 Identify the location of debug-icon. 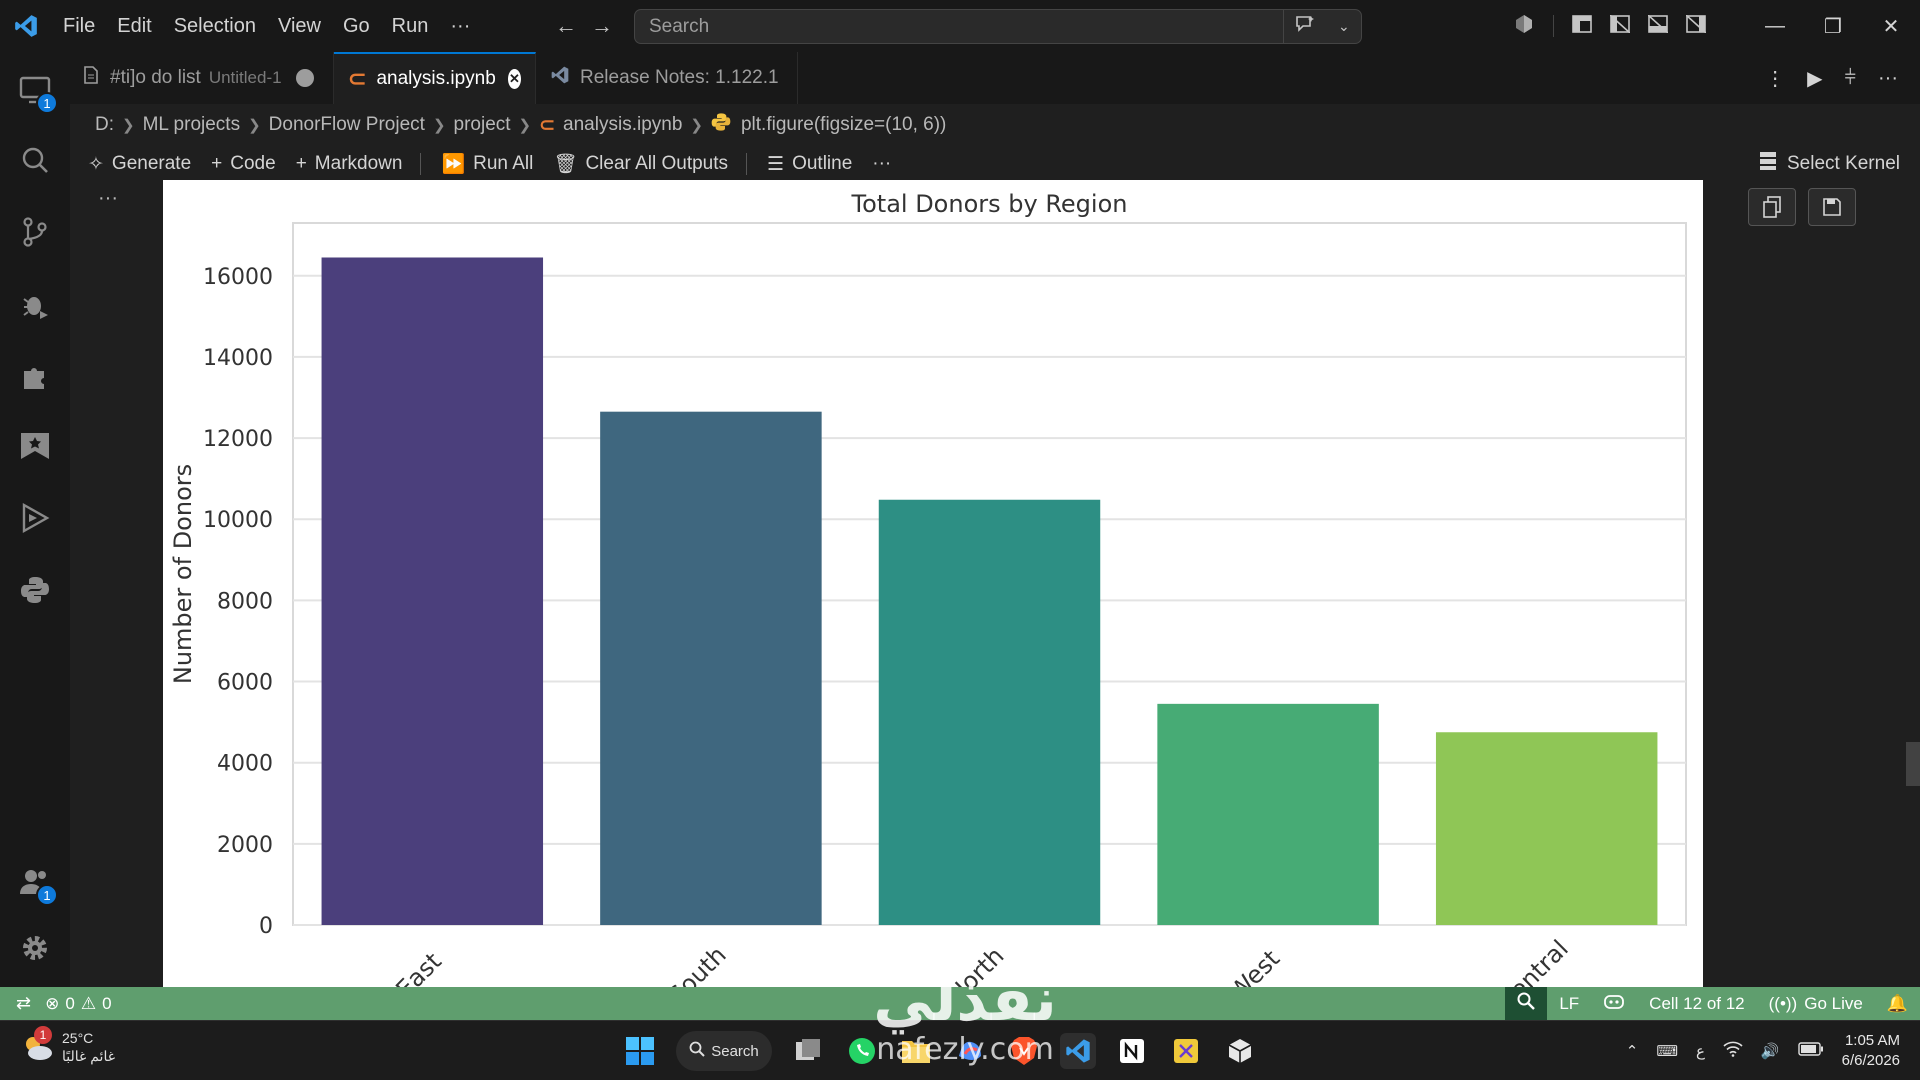
(35, 308).